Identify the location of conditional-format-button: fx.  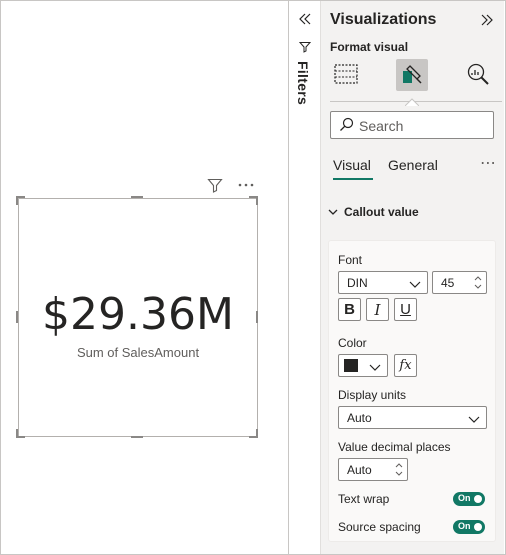
(405, 365).